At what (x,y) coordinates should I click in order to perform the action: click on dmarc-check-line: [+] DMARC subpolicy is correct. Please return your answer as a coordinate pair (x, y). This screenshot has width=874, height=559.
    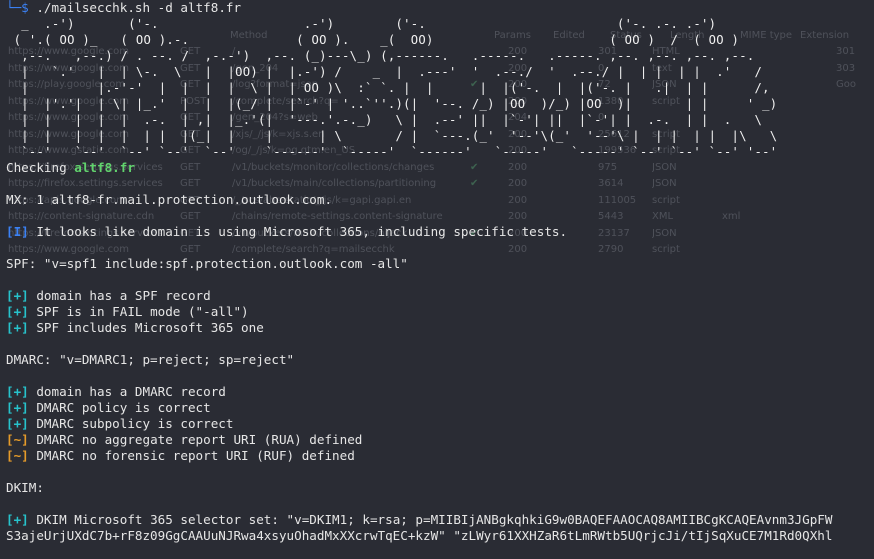
    Looking at the image, I should click on (419, 424).